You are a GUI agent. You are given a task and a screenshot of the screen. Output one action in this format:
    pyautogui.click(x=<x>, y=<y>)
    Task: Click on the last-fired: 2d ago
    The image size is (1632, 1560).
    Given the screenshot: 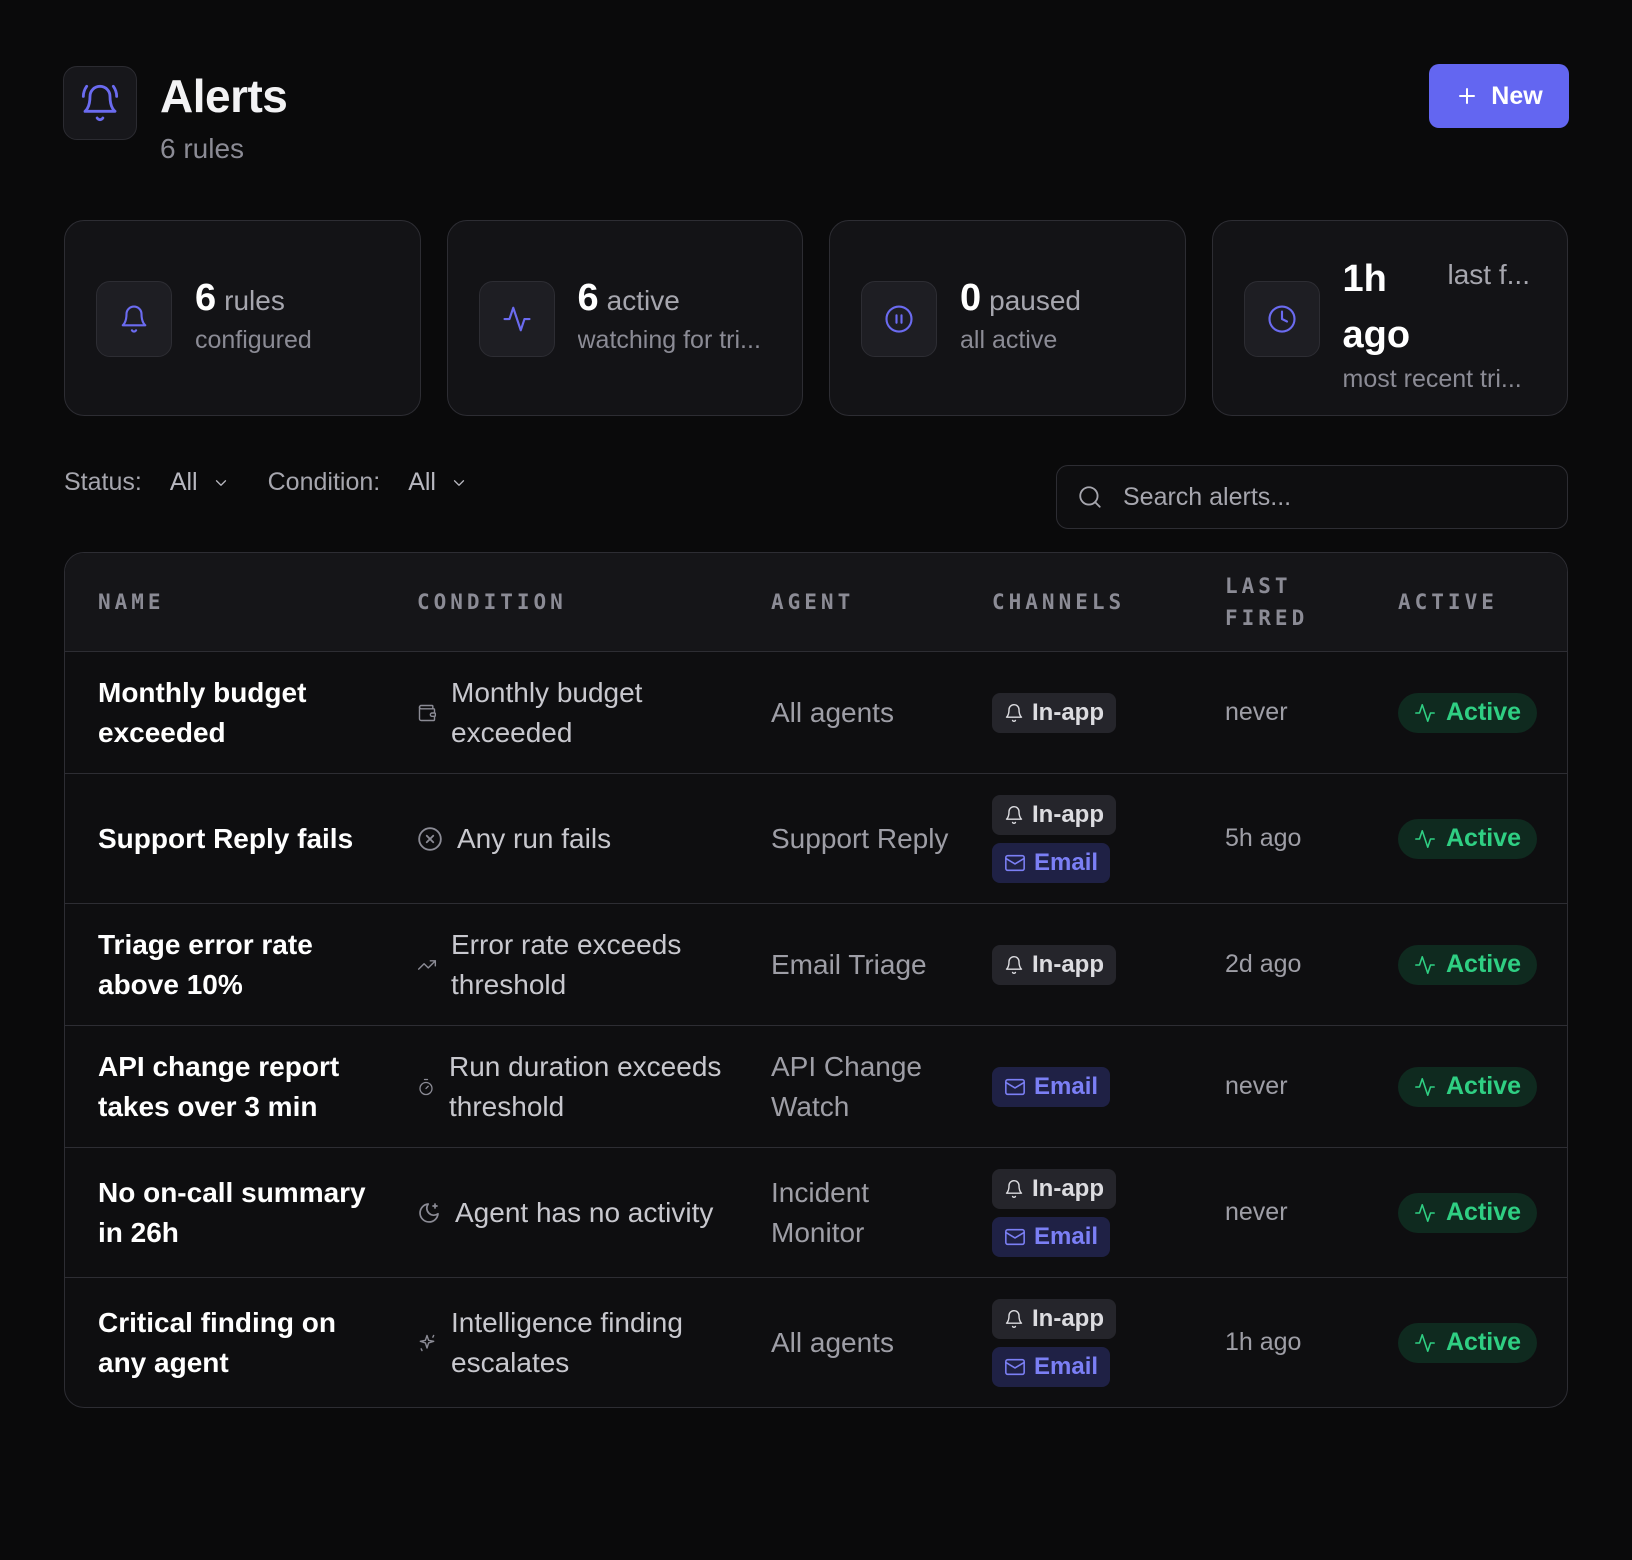 What is the action you would take?
    pyautogui.click(x=1263, y=964)
    